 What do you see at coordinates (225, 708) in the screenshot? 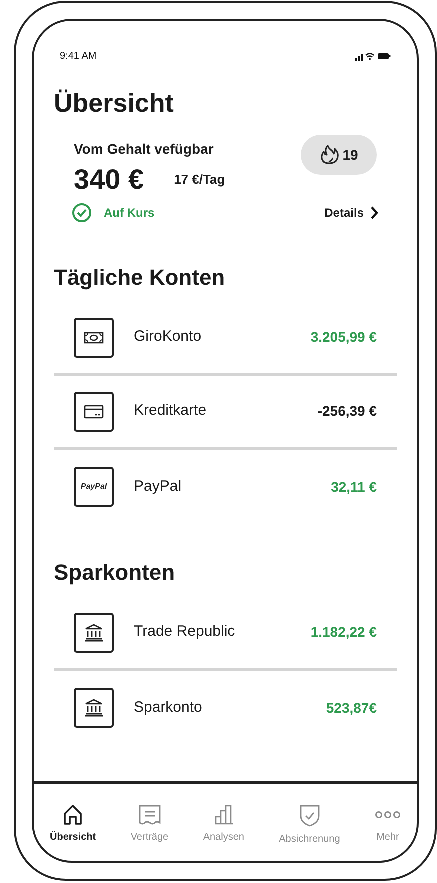
I see `account-row: Sparkonto 523,87€` at bounding box center [225, 708].